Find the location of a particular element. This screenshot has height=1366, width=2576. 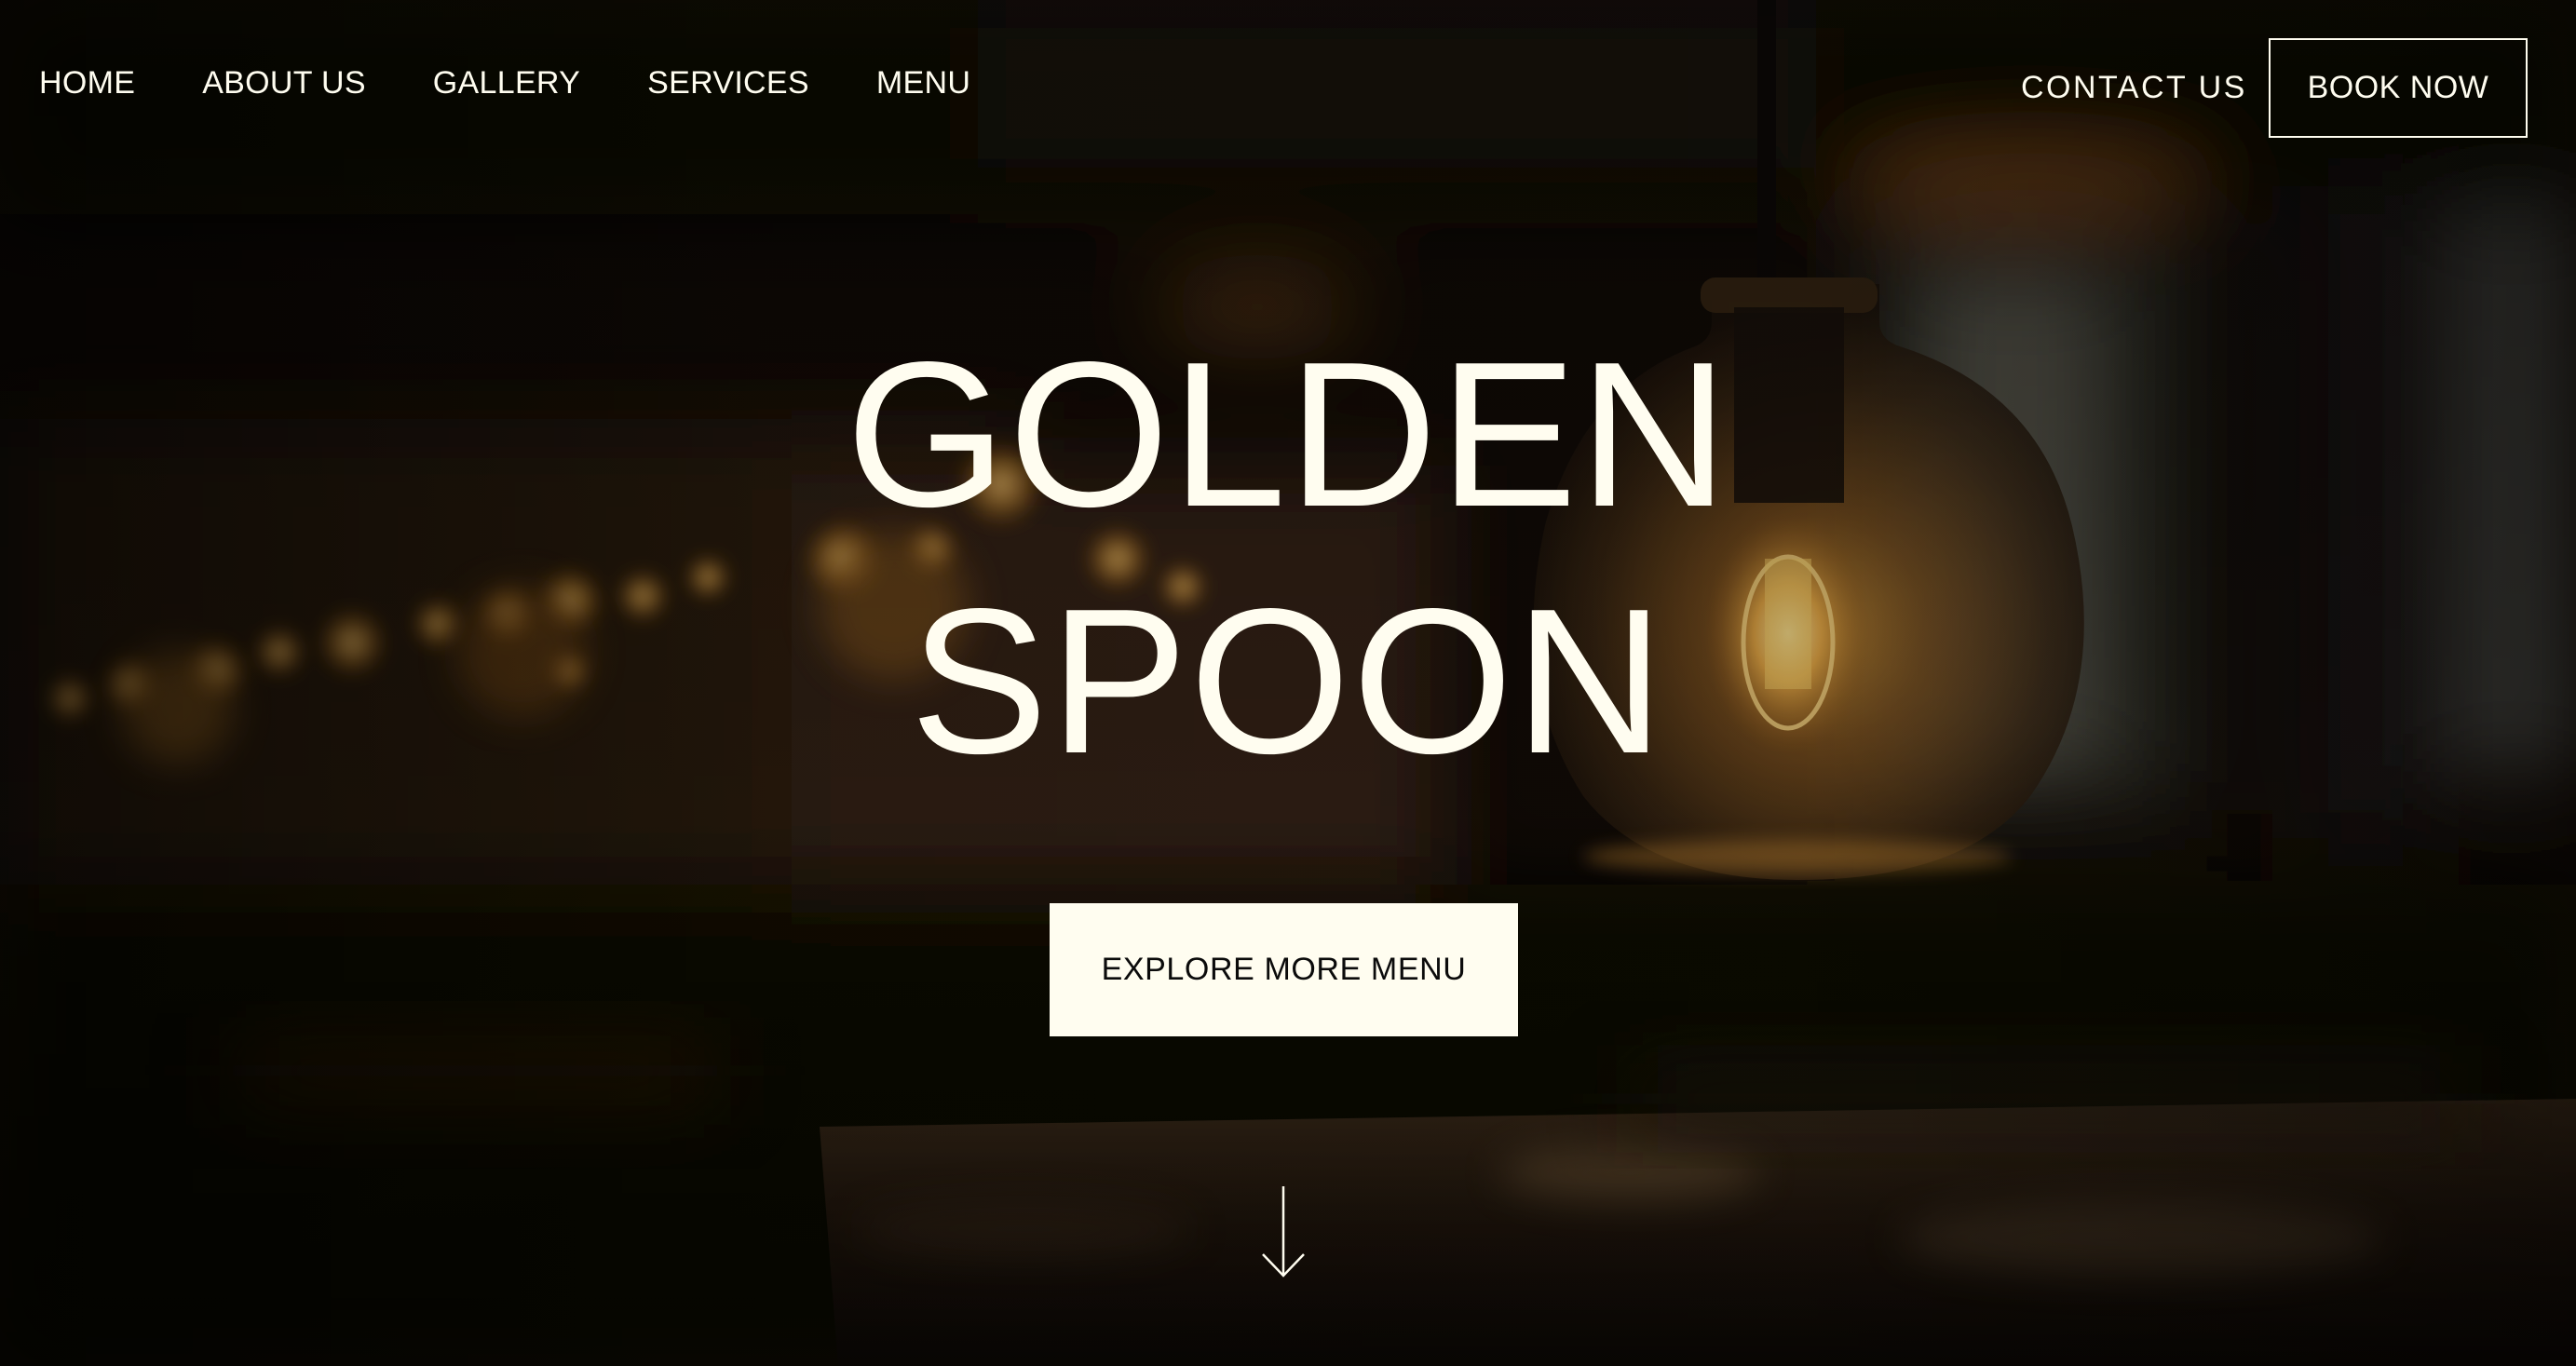

nav-link-services: SERVICES is located at coordinates (728, 83).